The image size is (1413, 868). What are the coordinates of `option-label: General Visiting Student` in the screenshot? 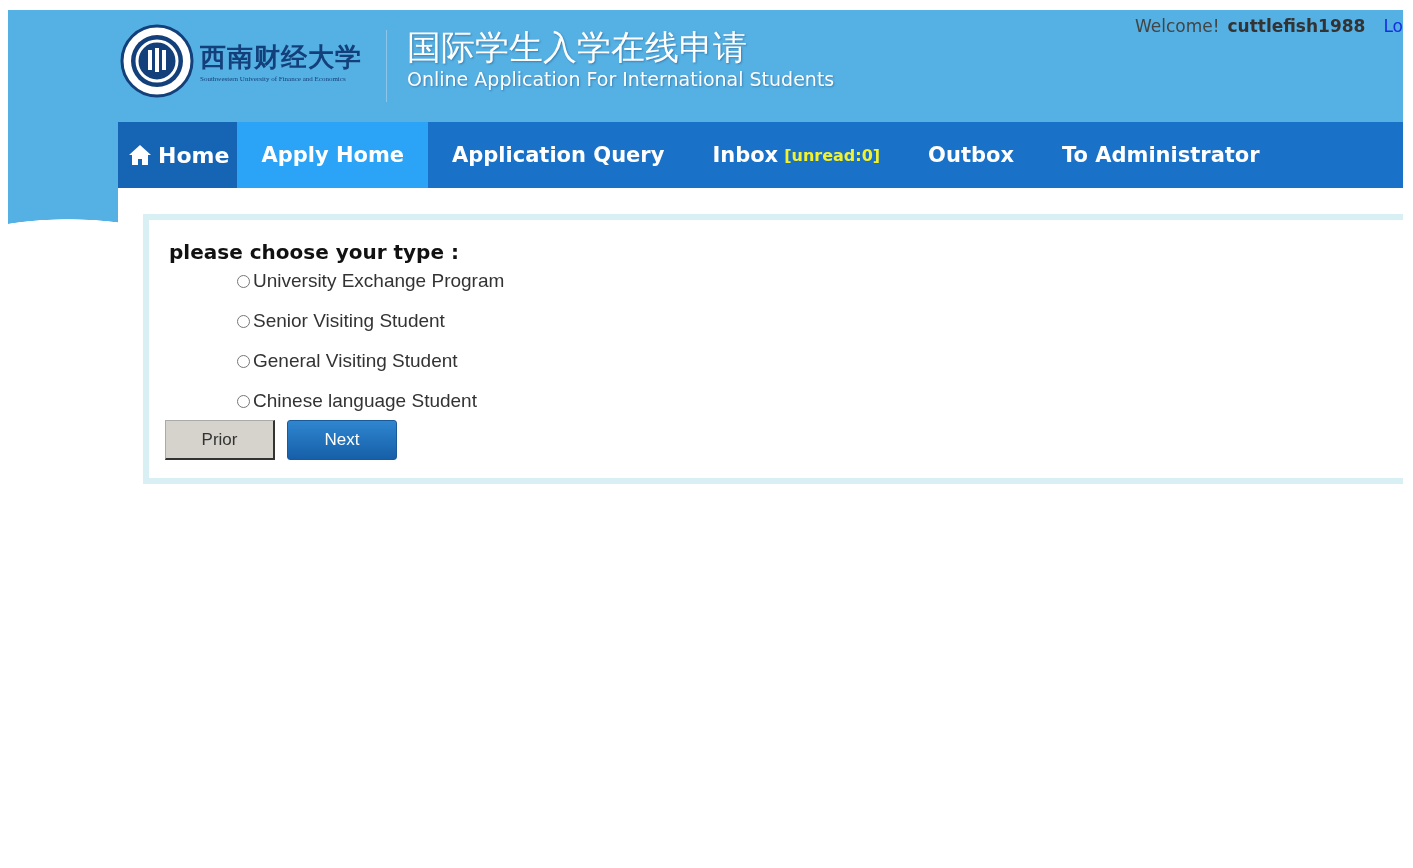 It's located at (355, 361).